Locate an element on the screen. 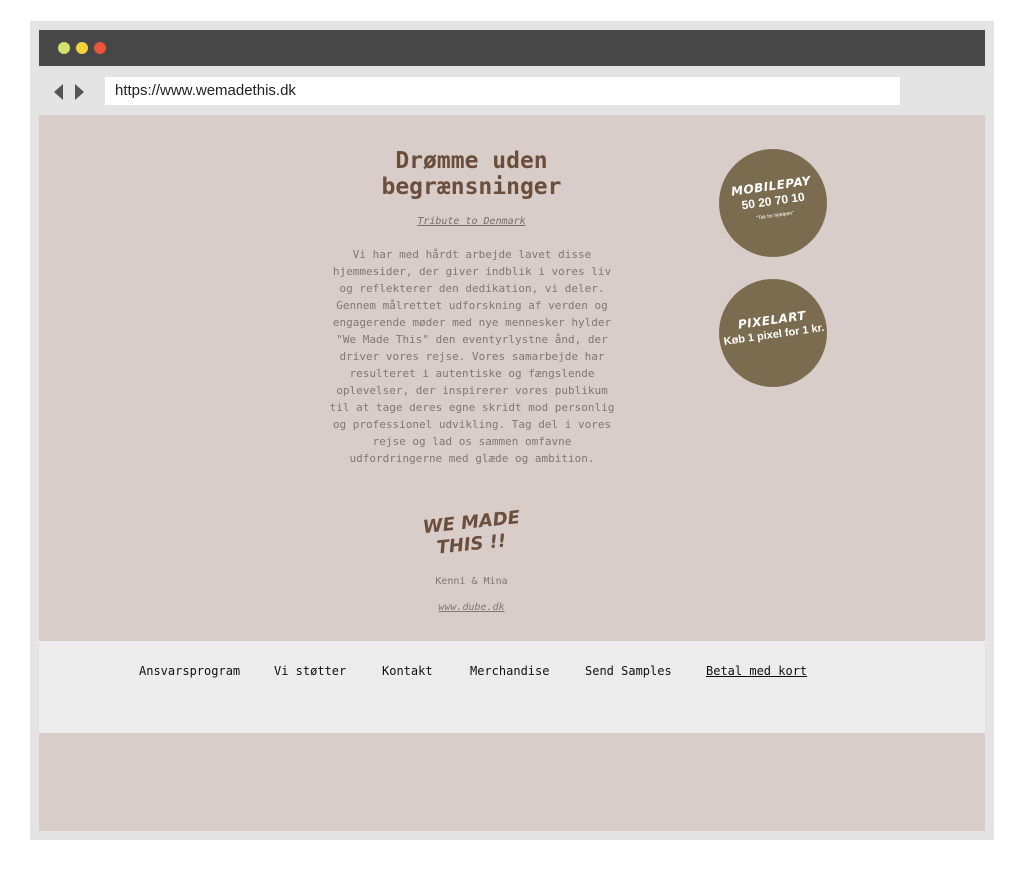 The height and width of the screenshot is (869, 1024). signature: Kenni & Mina is located at coordinates (471, 581).